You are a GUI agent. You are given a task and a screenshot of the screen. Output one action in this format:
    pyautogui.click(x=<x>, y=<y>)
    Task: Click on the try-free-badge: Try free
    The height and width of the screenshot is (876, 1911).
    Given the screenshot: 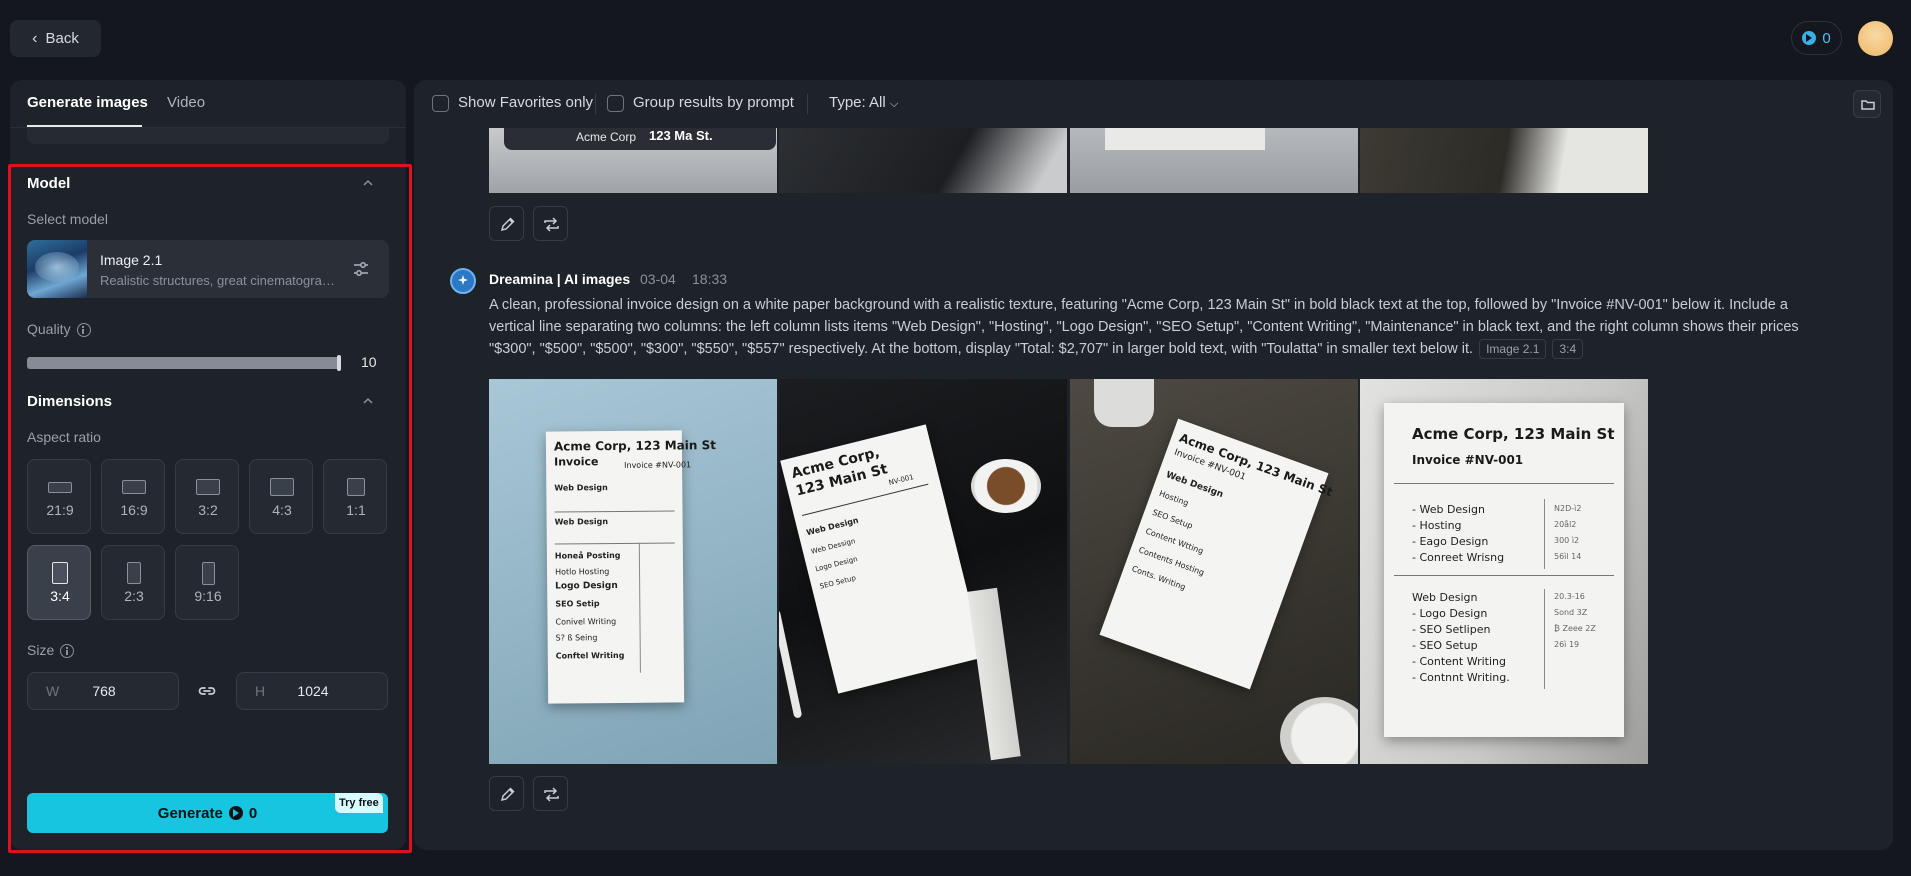 What is the action you would take?
    pyautogui.click(x=359, y=803)
    